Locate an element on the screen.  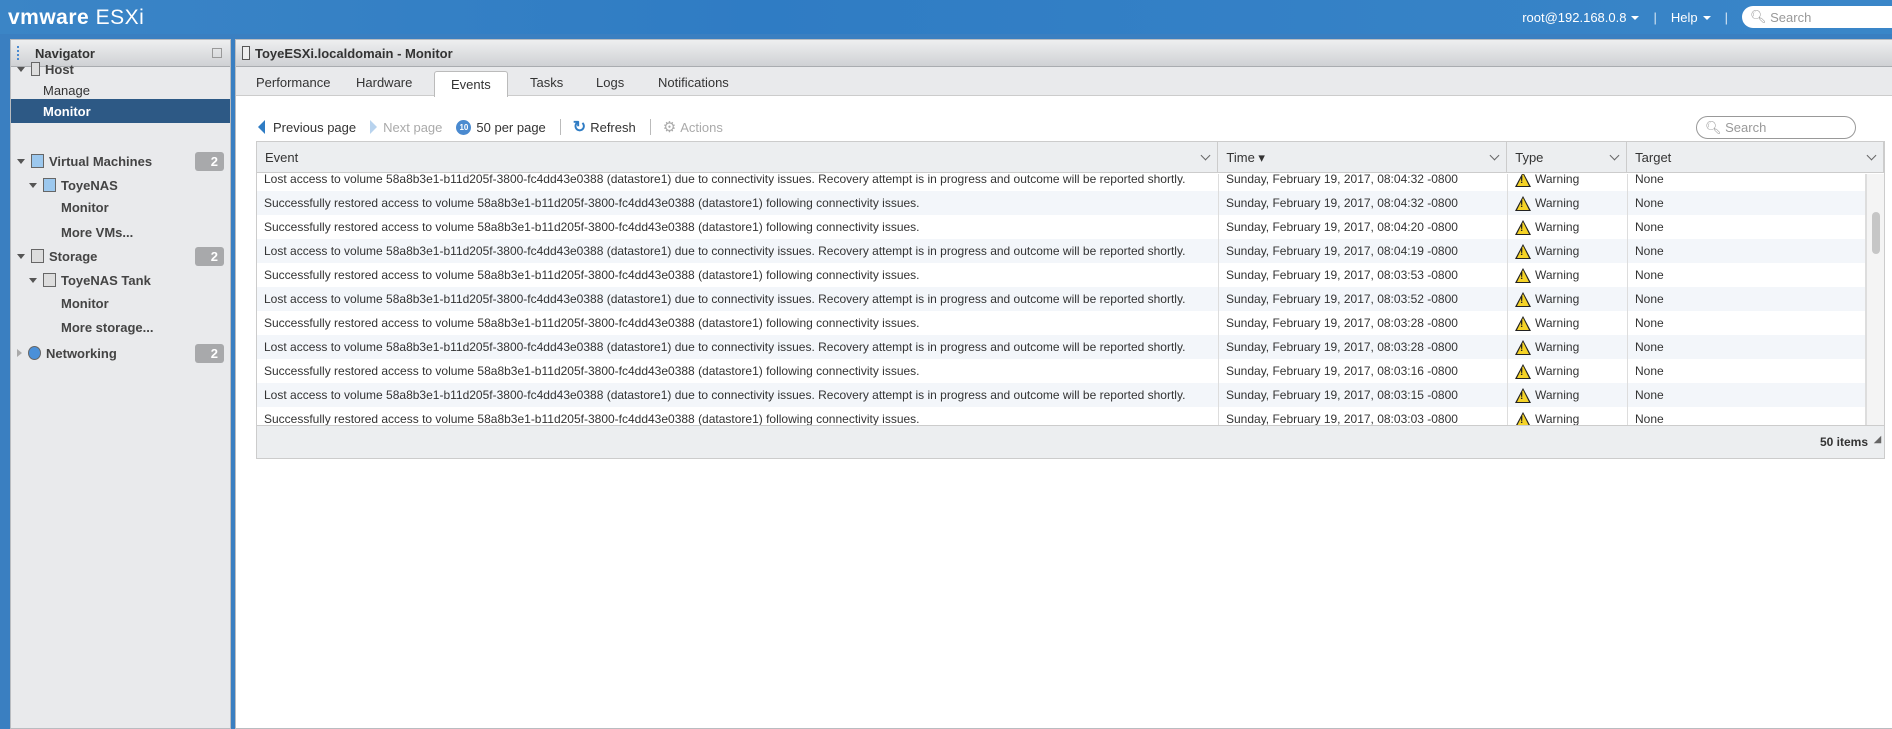
column-label: Time ▾ is located at coordinates (1245, 157).